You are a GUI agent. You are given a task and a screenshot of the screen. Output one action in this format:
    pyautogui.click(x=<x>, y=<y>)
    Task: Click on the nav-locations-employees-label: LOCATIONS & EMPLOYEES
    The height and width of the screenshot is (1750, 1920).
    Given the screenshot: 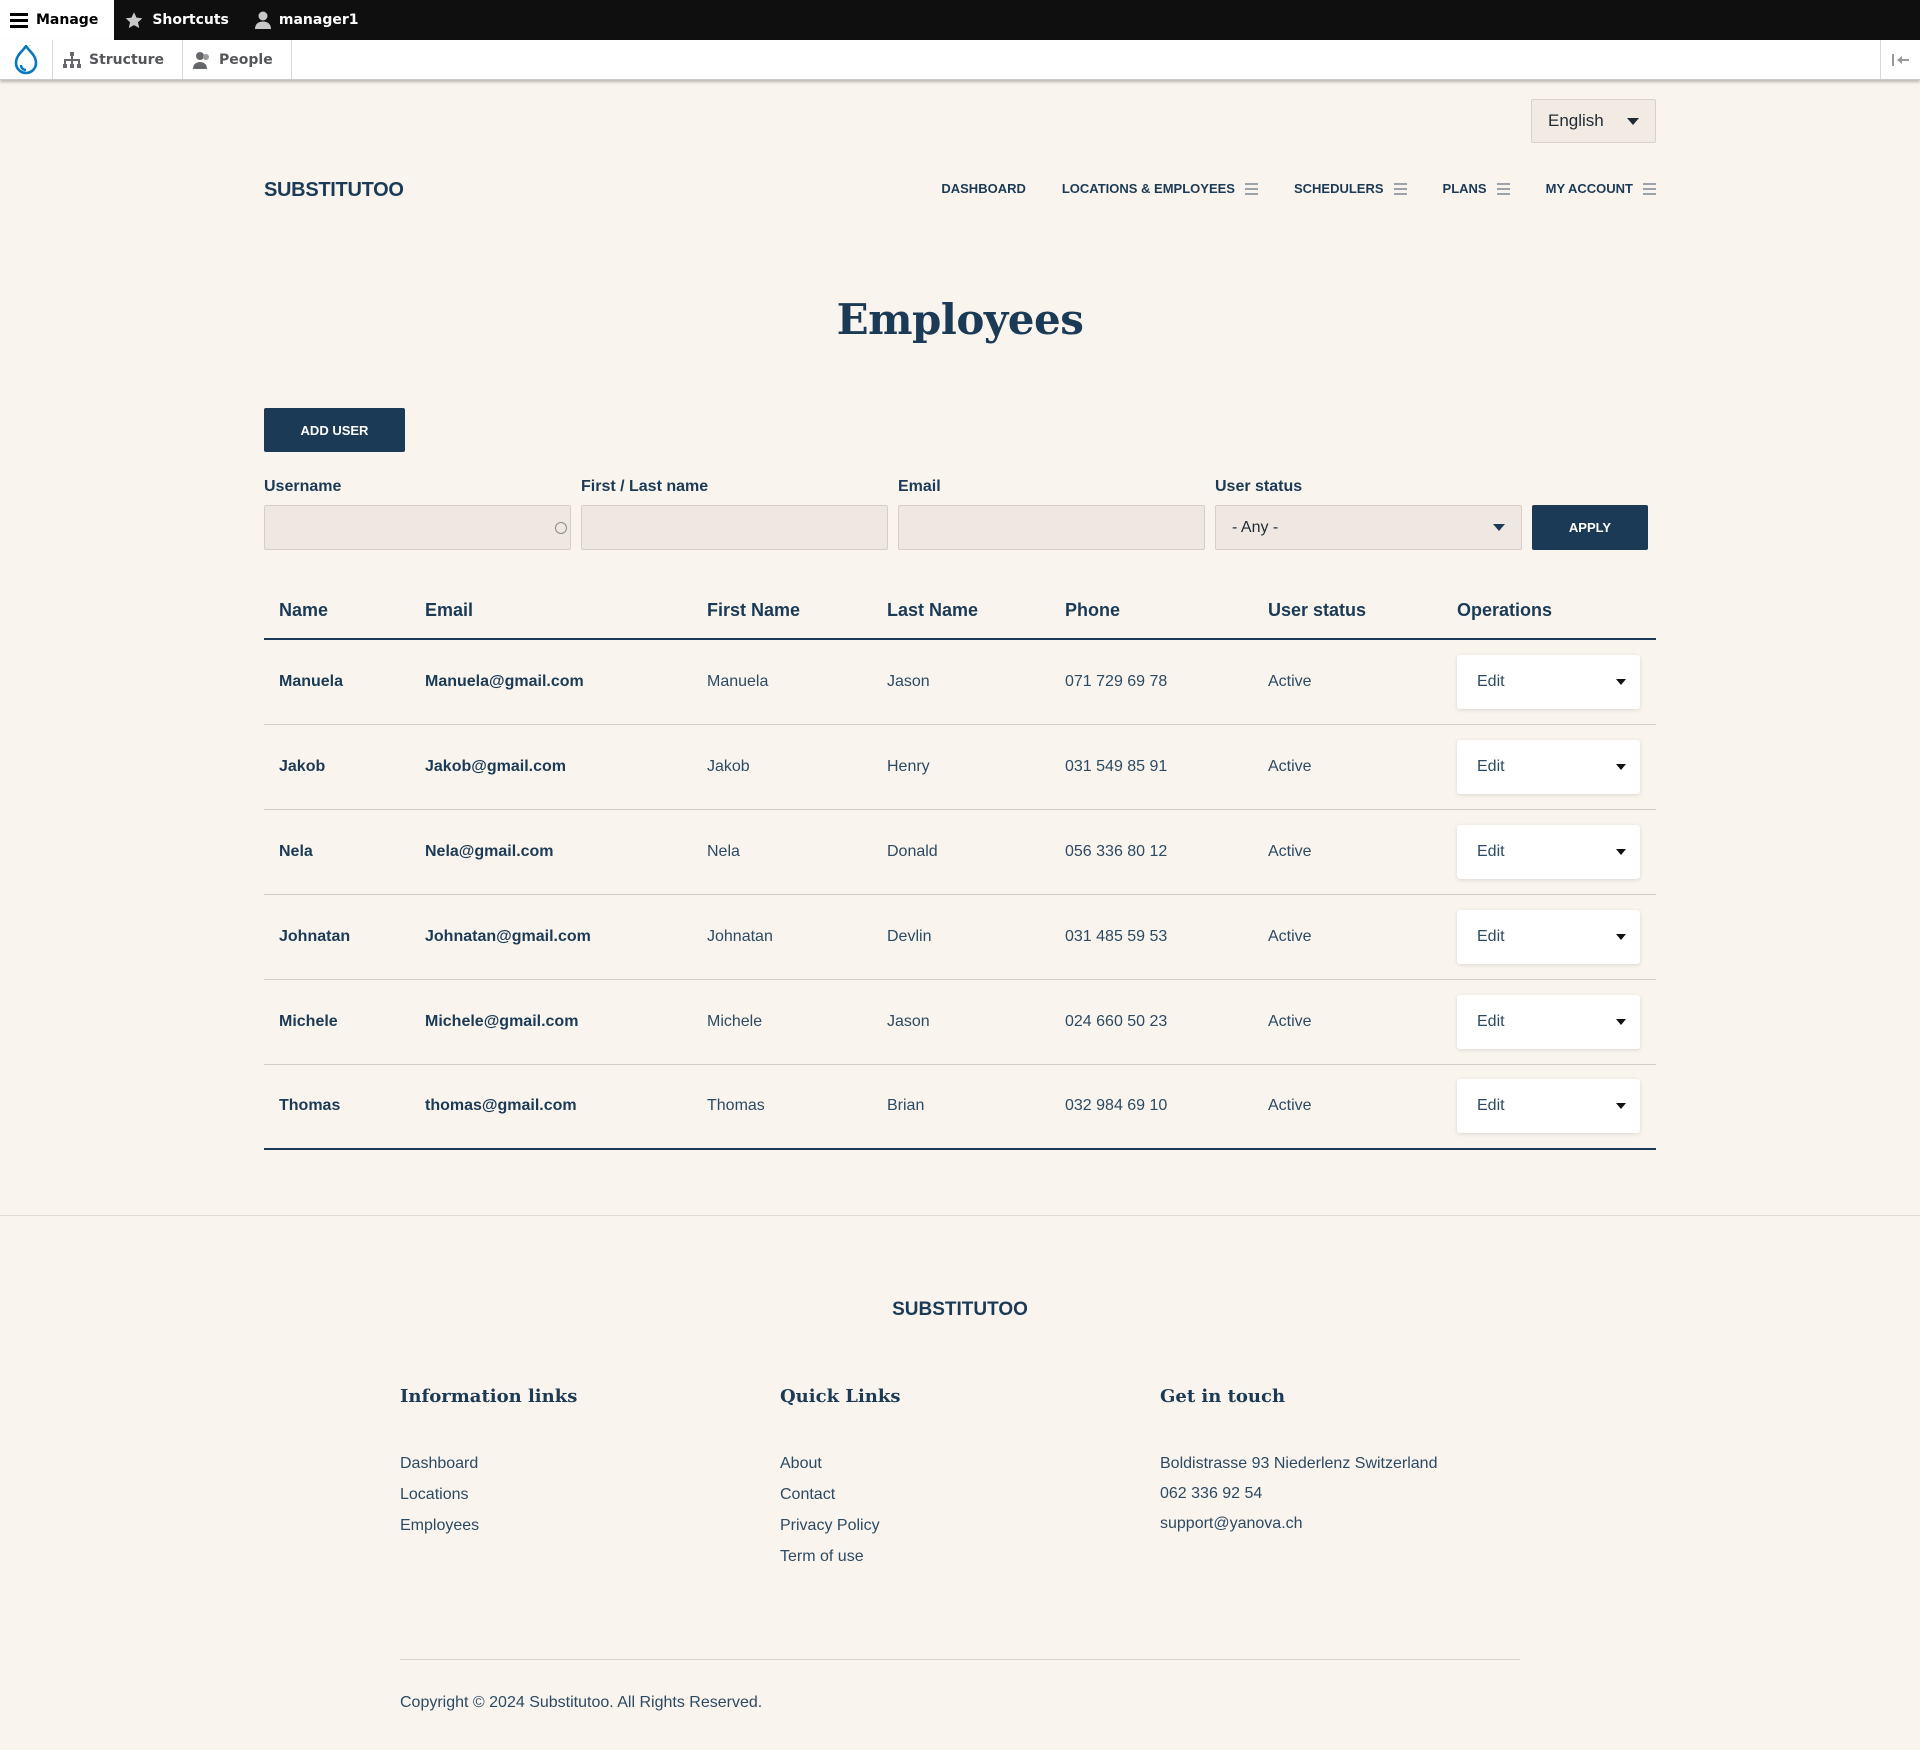 What is the action you would take?
    pyautogui.click(x=1148, y=188)
    